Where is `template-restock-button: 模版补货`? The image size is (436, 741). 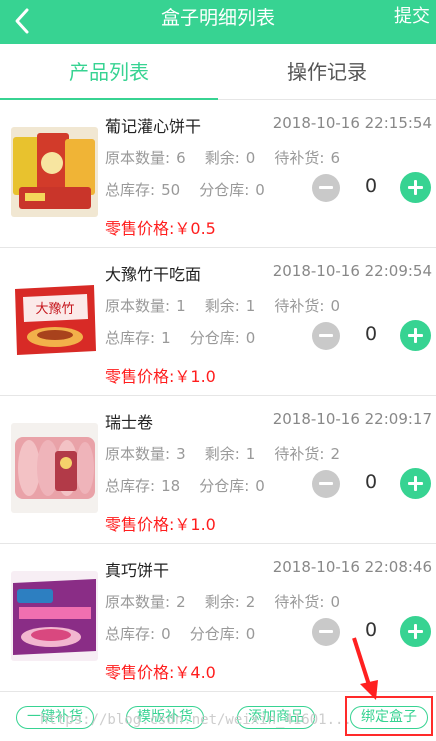 template-restock-button: 模版补货 is located at coordinates (165, 717).